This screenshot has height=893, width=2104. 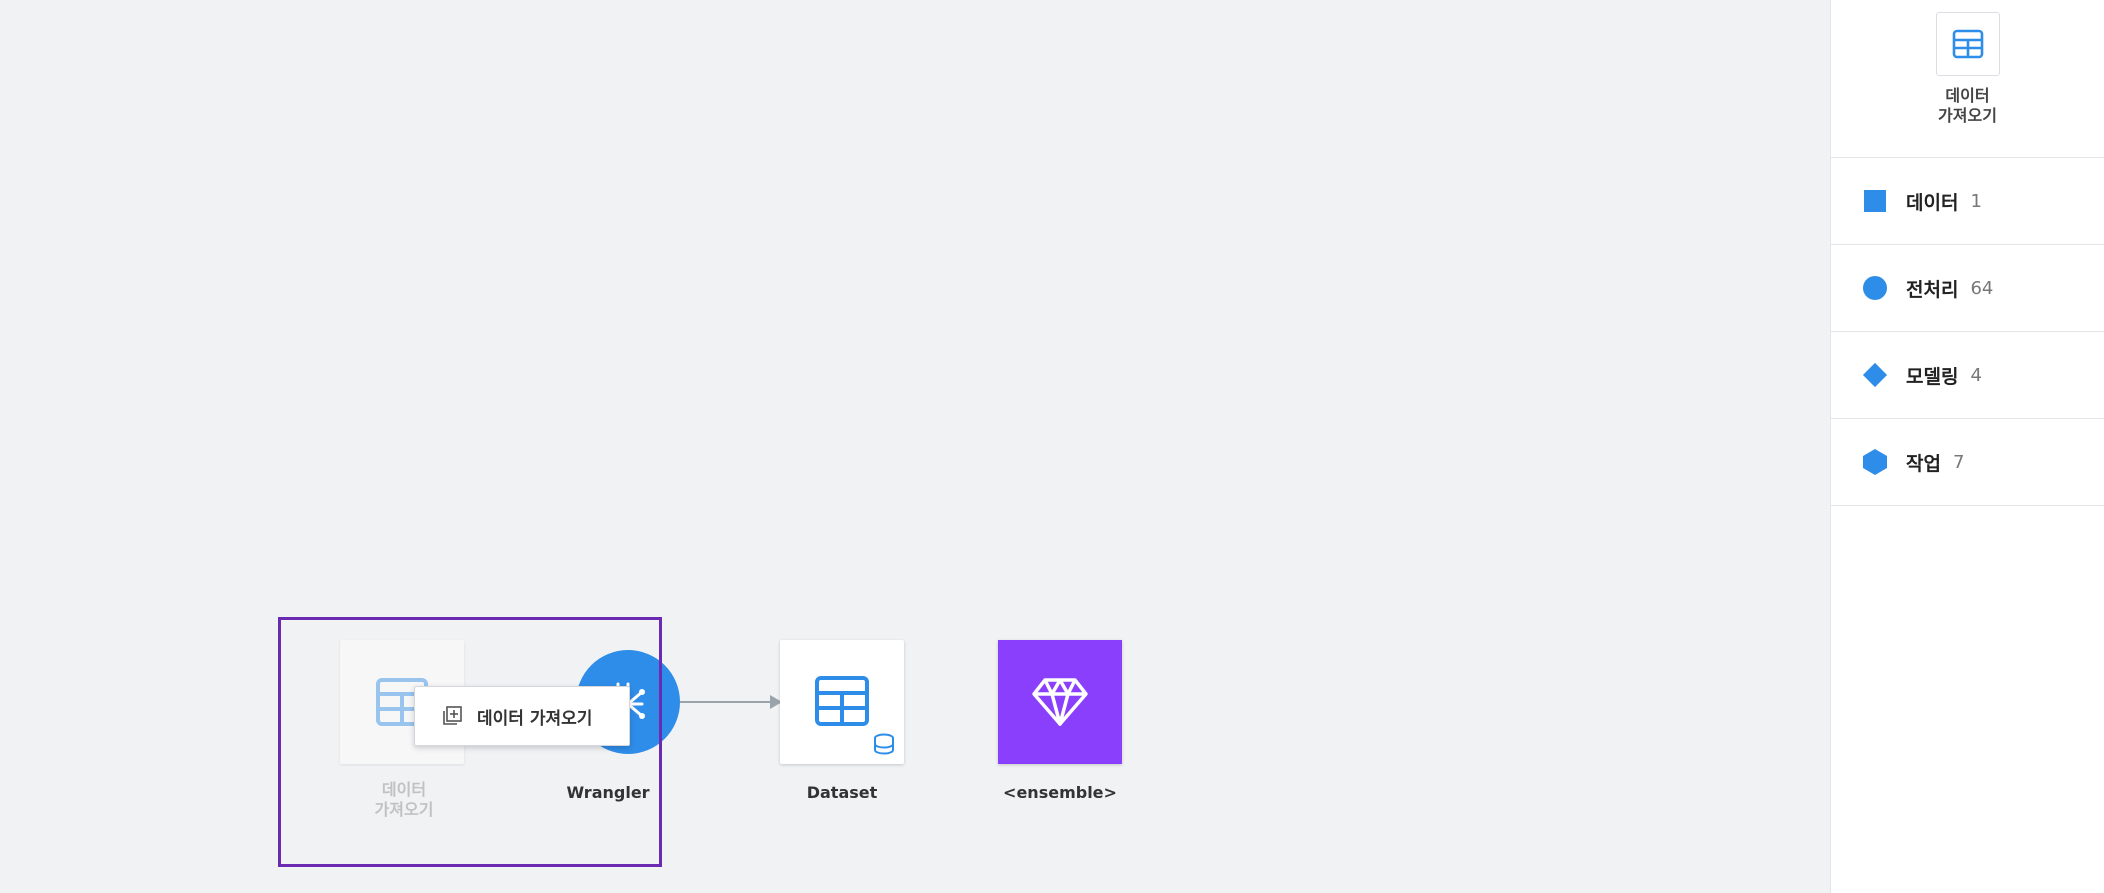 I want to click on import-palette-label-line2: 가져오기, so click(x=1967, y=115).